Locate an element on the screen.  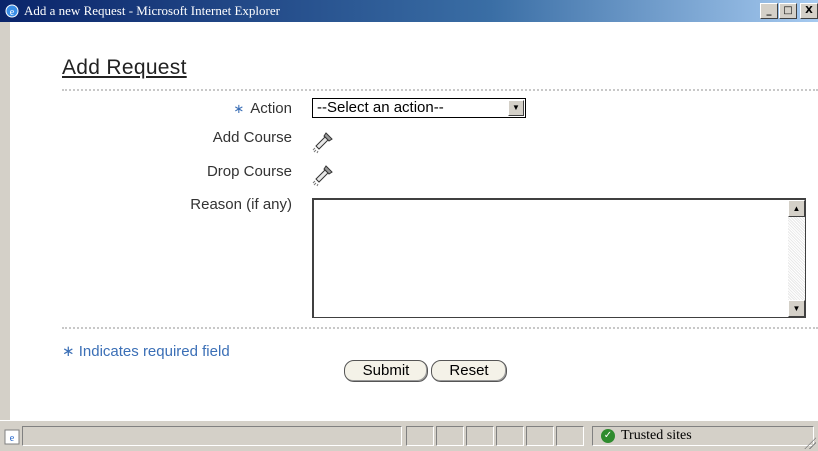
action-label-row: ∗ Action is located at coordinates (262, 108).